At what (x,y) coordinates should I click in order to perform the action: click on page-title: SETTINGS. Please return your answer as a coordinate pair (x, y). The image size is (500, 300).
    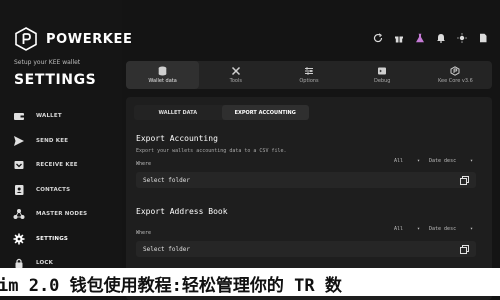
    Looking at the image, I should click on (55, 80).